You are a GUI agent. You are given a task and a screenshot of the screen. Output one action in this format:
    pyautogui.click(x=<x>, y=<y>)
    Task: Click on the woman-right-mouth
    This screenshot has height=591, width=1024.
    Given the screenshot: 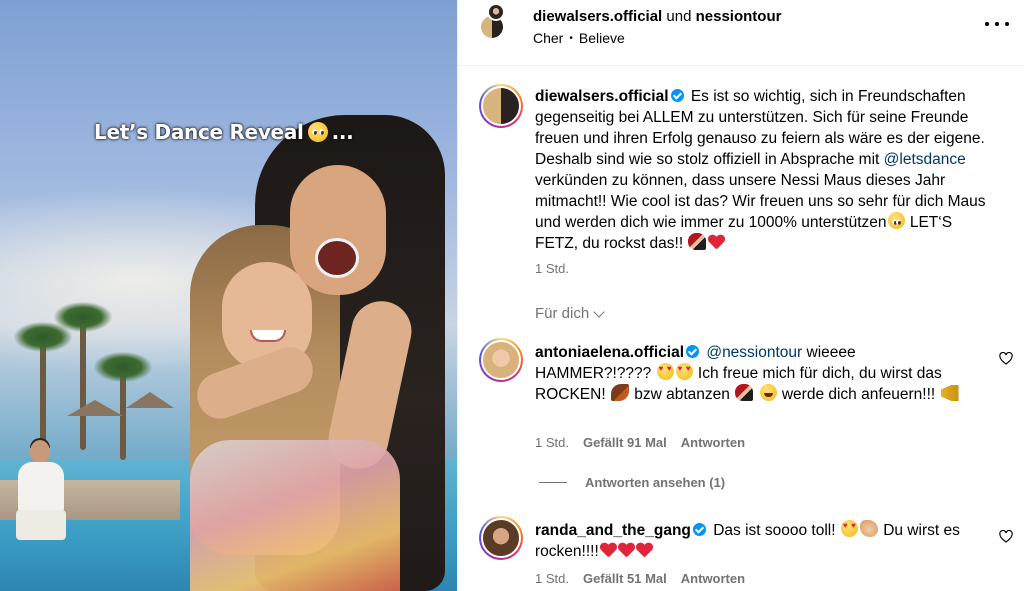 What is the action you would take?
    pyautogui.click(x=337, y=258)
    